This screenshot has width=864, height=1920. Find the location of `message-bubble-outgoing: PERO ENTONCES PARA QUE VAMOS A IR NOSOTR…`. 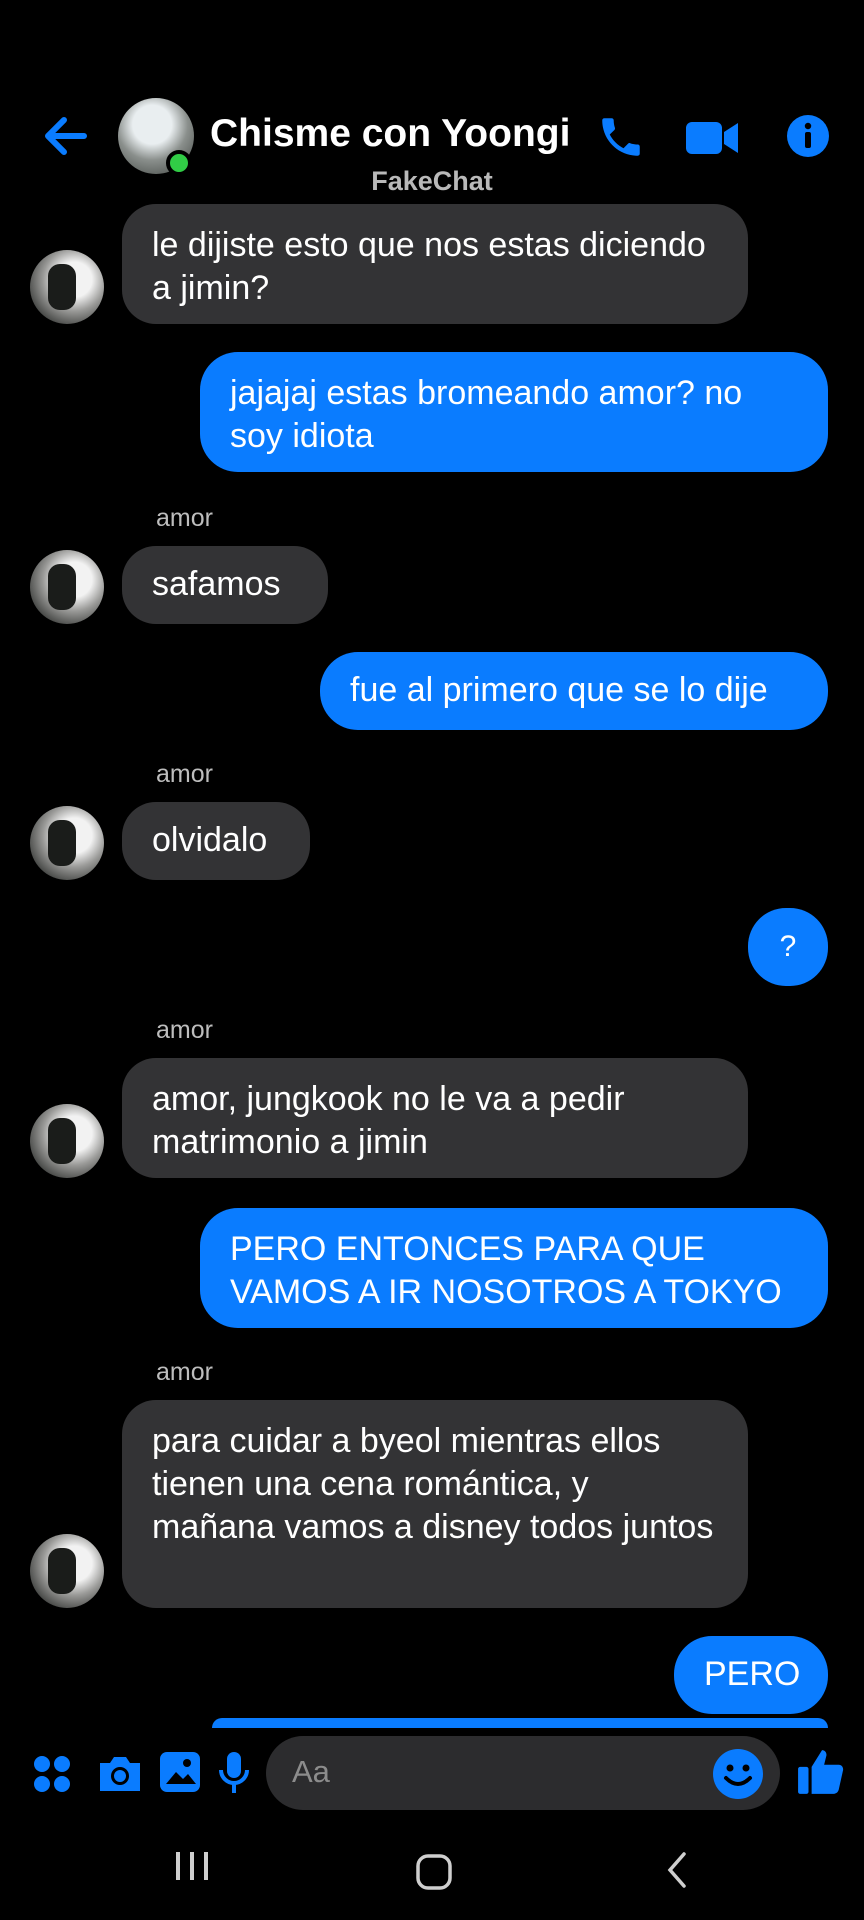

message-bubble-outgoing: PERO ENTONCES PARA QUE VAMOS A IR NOSOTR… is located at coordinates (514, 1268).